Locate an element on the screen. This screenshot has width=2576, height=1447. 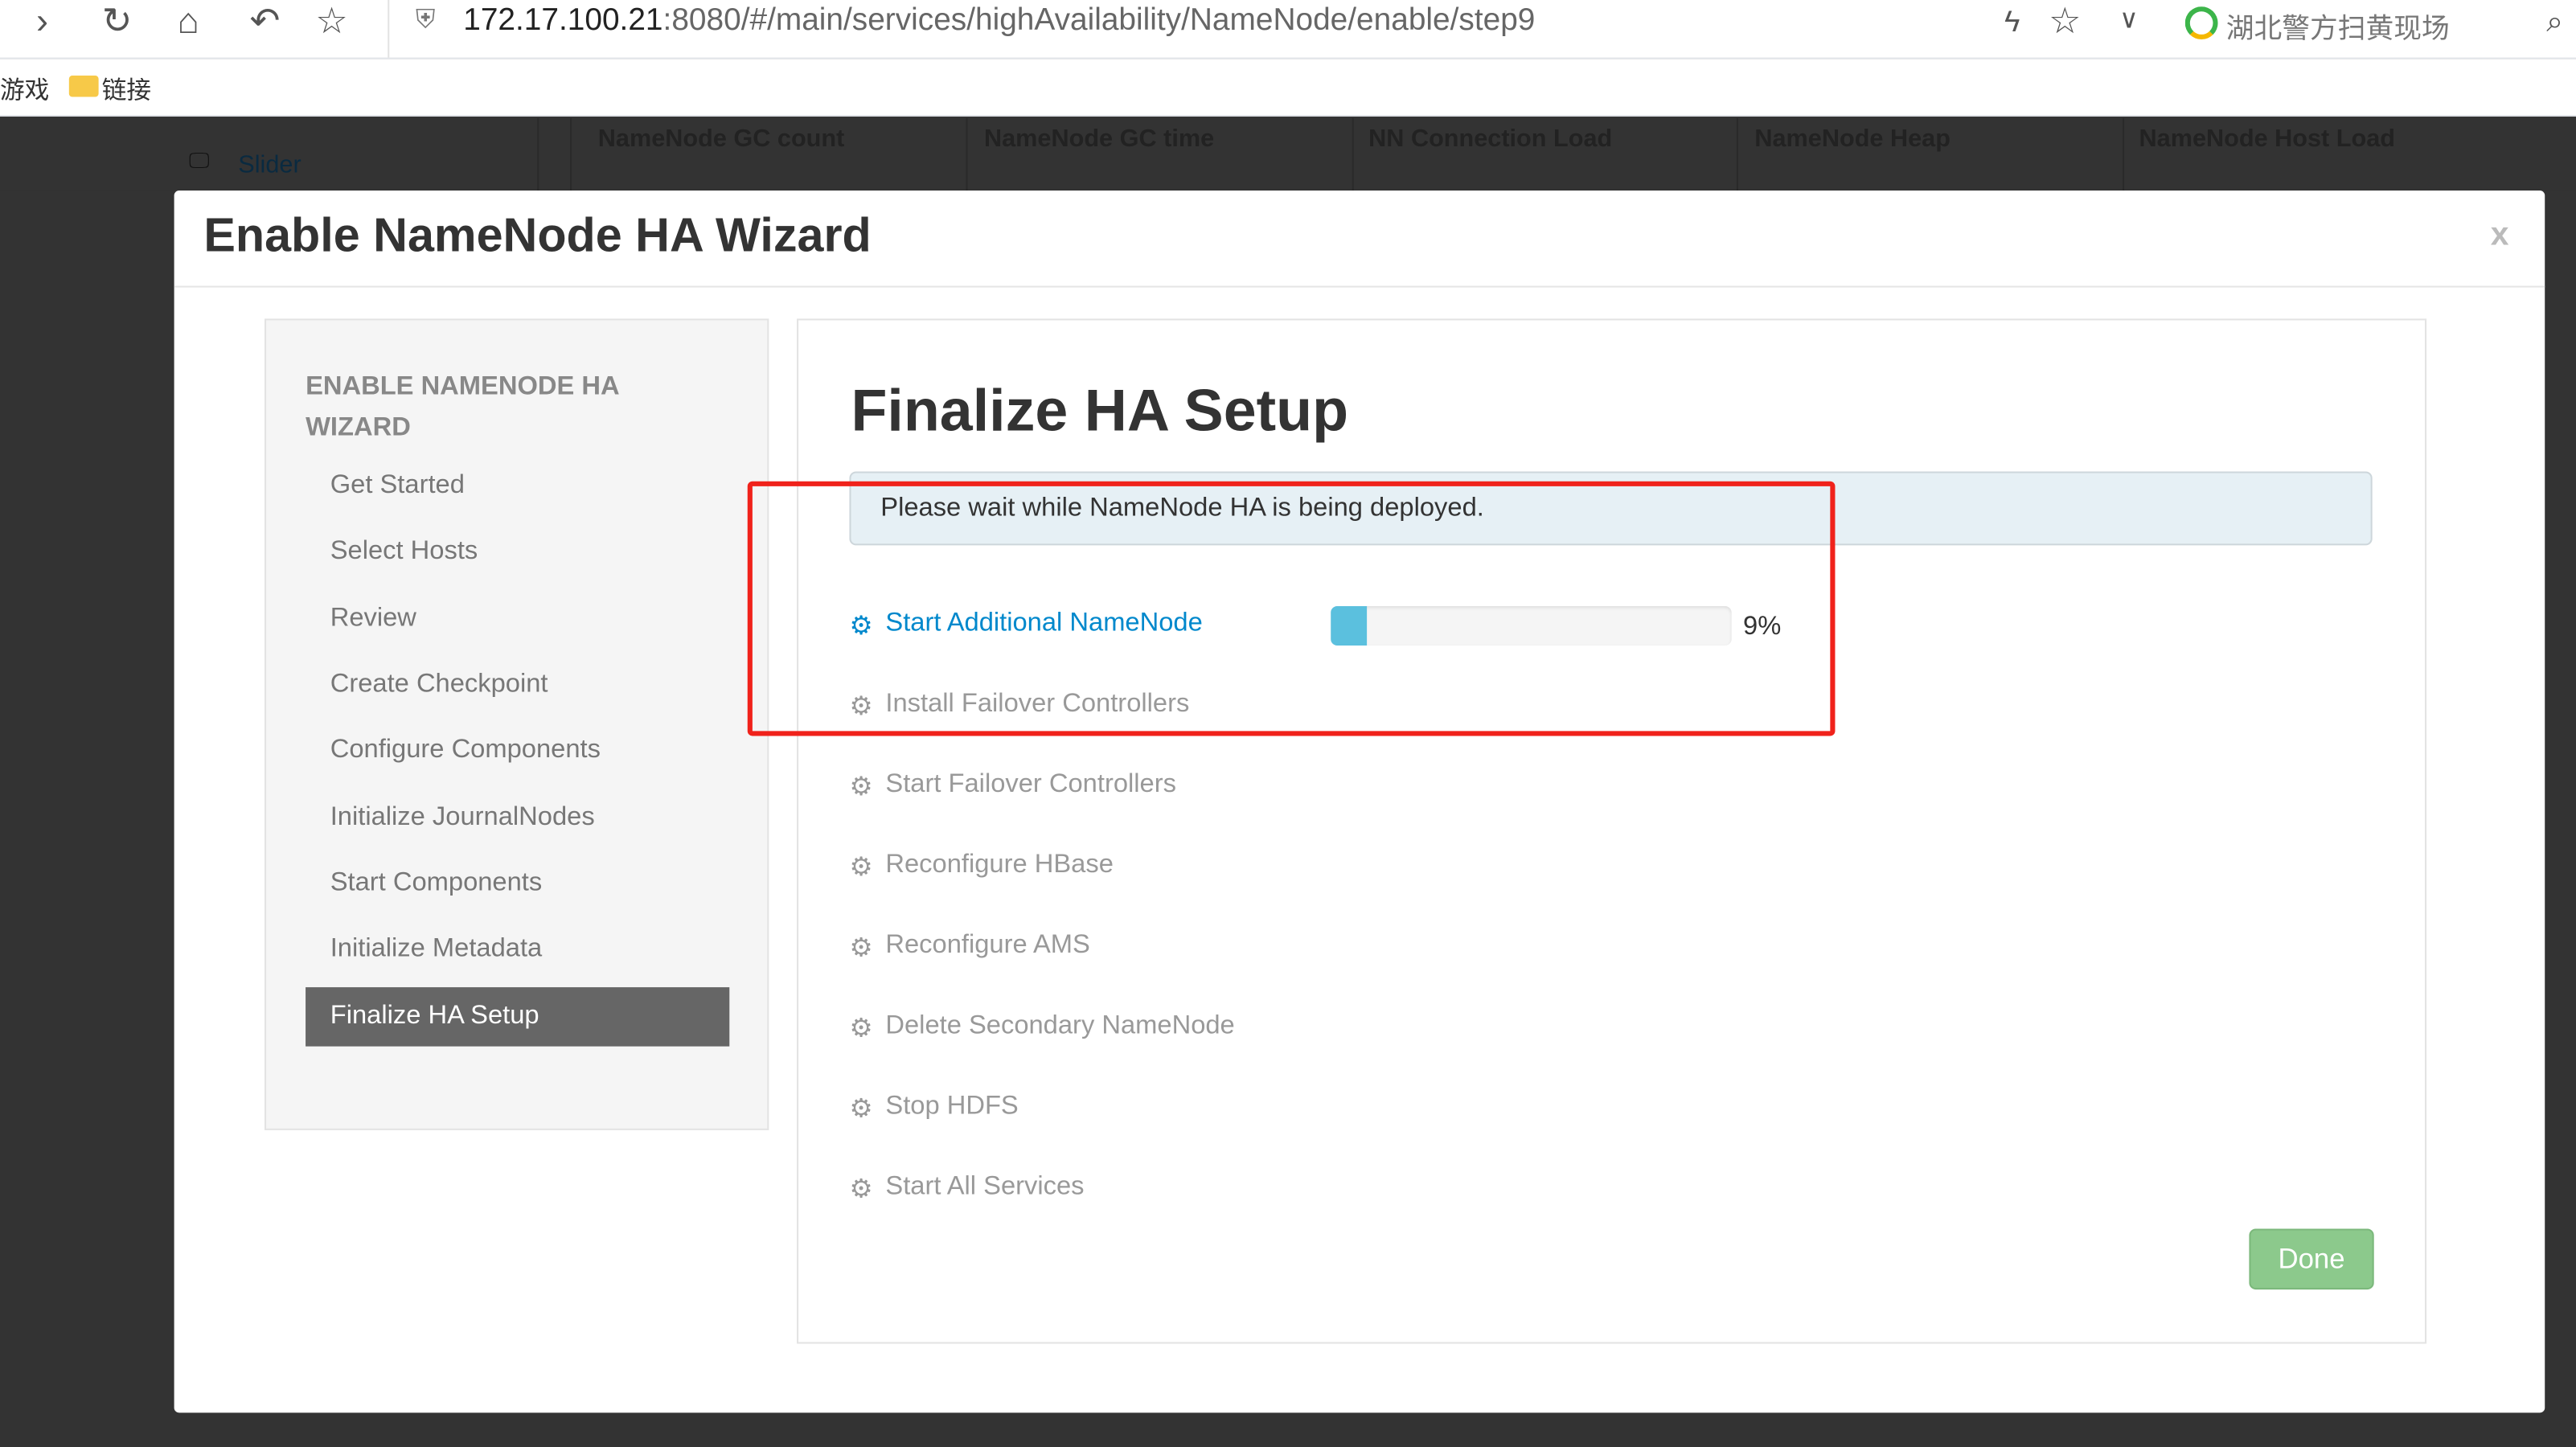
search-suggestion: 湖北警方扫黄现场 is located at coordinates (2338, 25).